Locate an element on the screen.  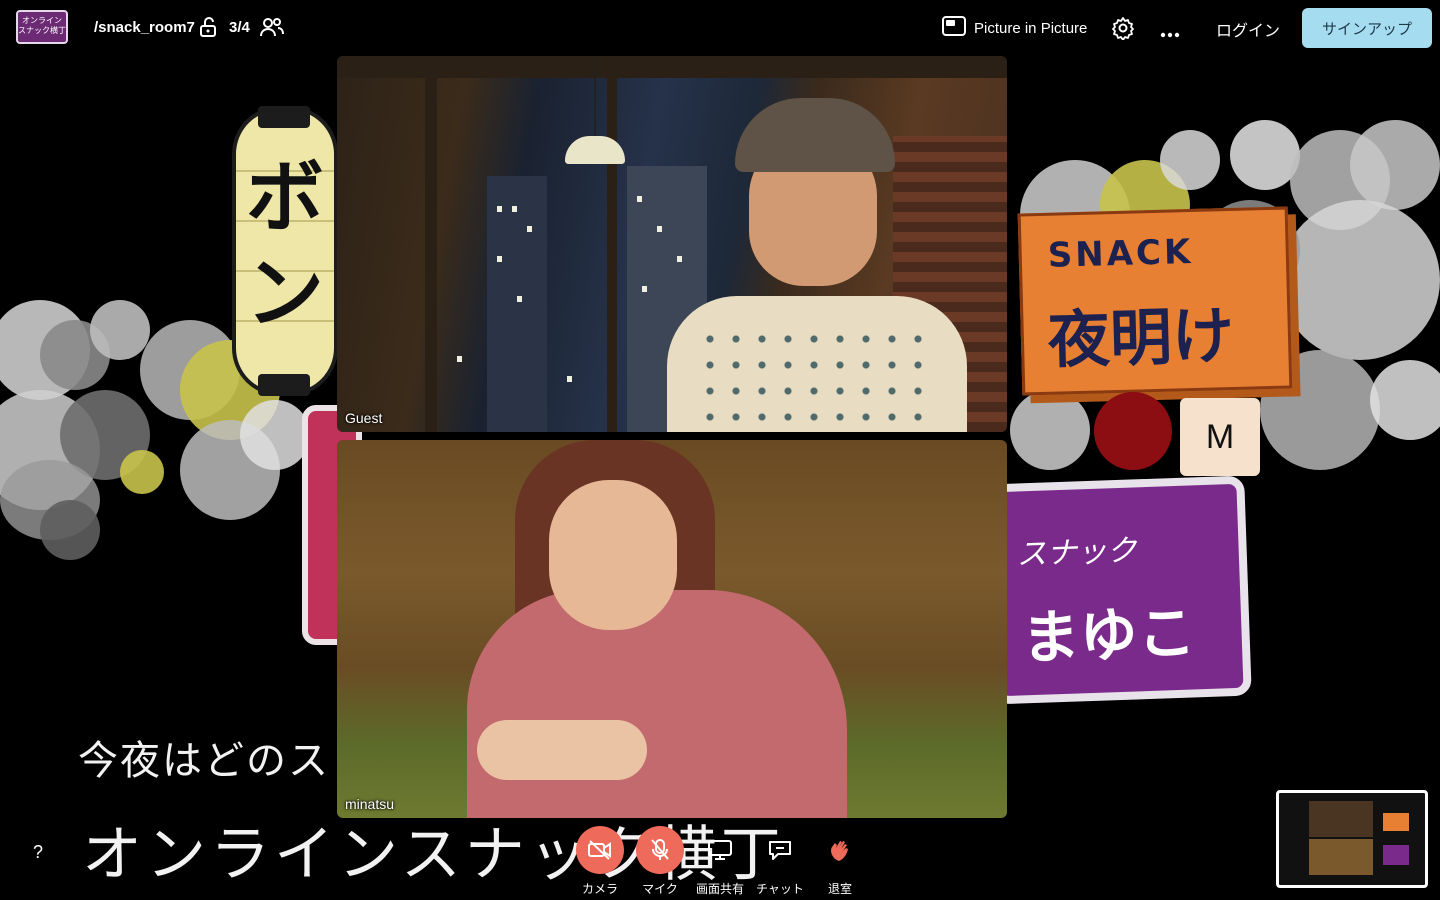
chat-button: チャット is located at coordinates (780, 861).